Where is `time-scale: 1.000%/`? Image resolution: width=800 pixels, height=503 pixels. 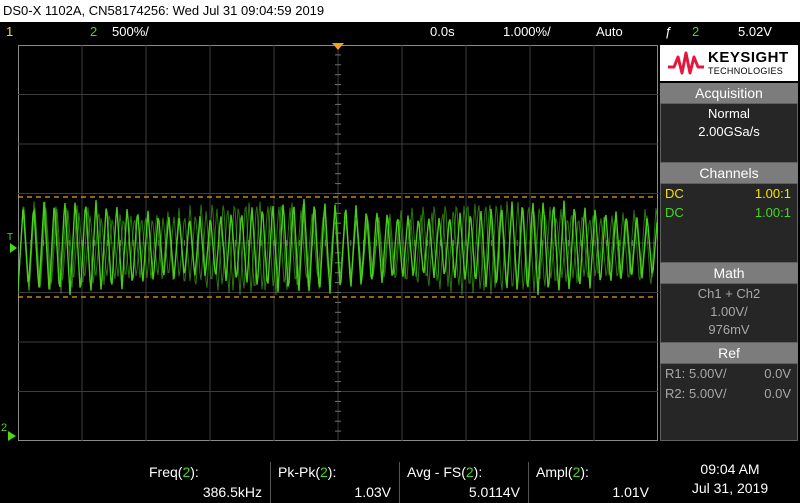
time-scale: 1.000%/ is located at coordinates (527, 32).